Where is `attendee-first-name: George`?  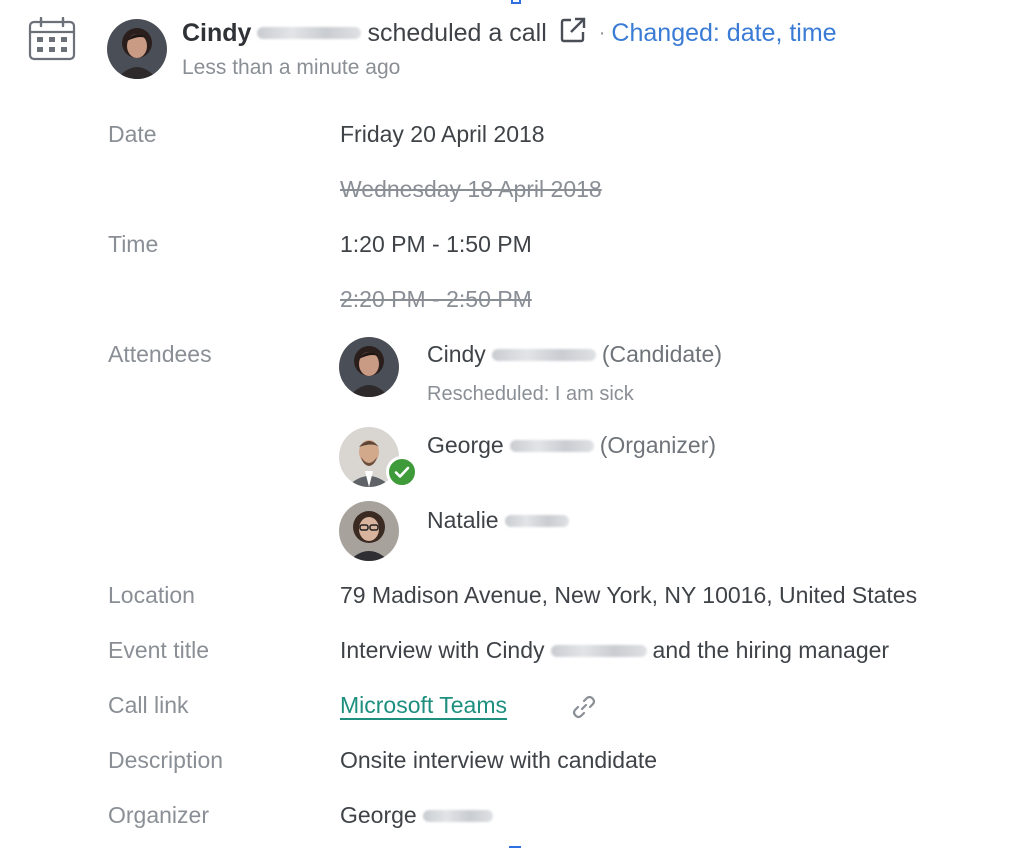 attendee-first-name: George is located at coordinates (465, 445).